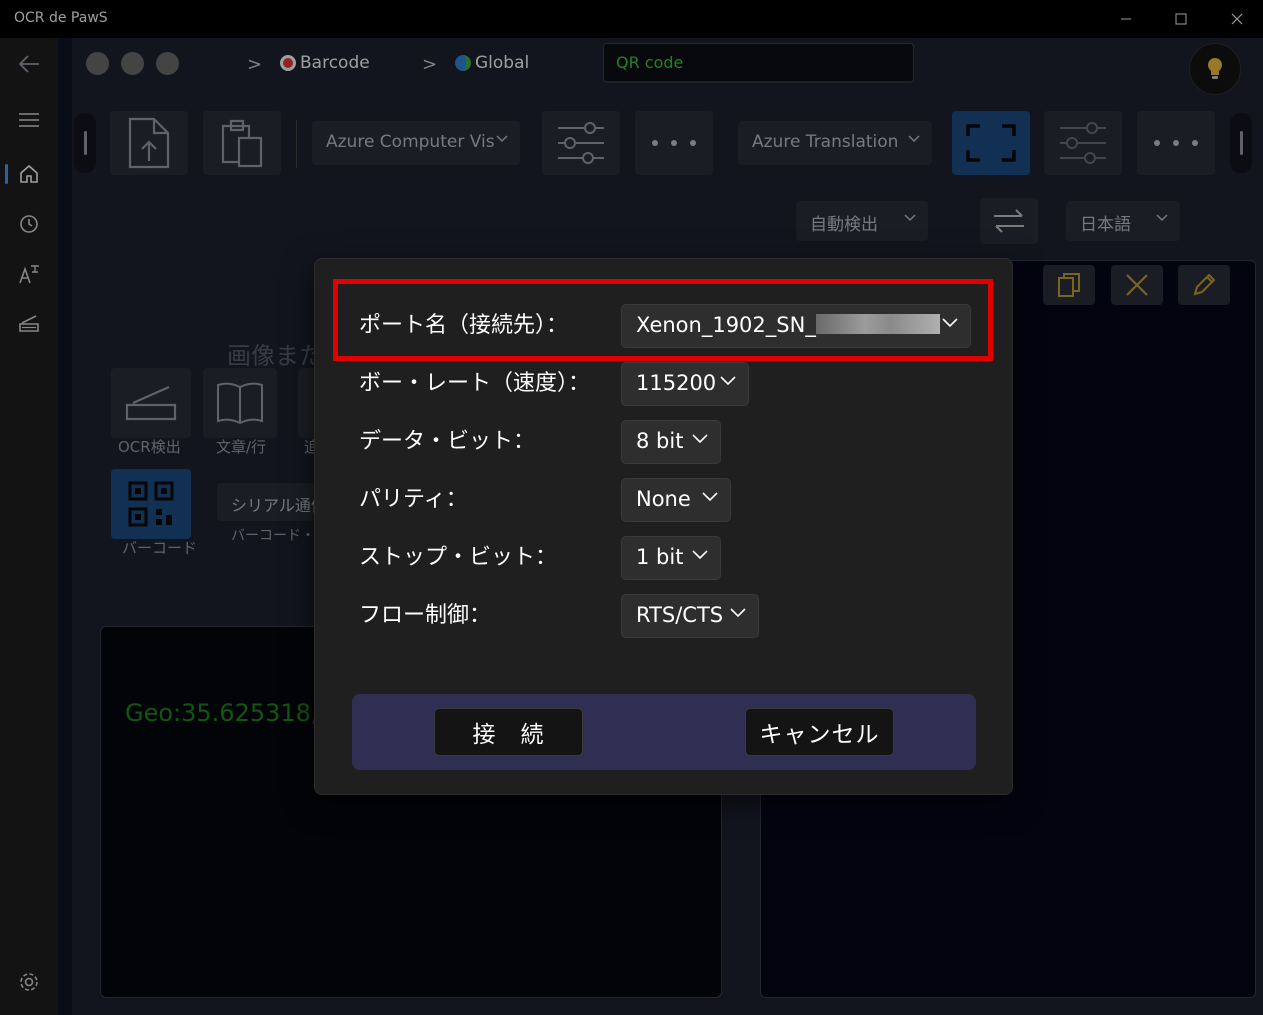 Image resolution: width=1263 pixels, height=1015 pixels. I want to click on stop-bits-select: 1 bit, so click(671, 558).